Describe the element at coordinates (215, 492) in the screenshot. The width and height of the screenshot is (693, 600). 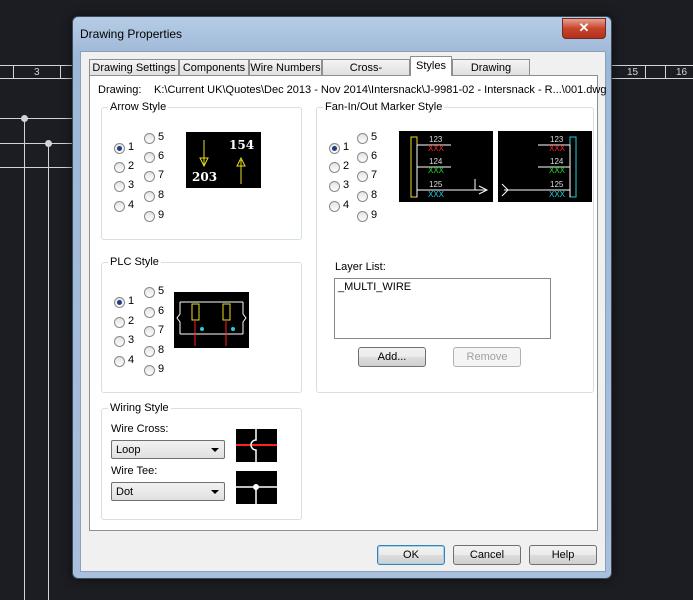
I see `chevron-down-icon` at that location.